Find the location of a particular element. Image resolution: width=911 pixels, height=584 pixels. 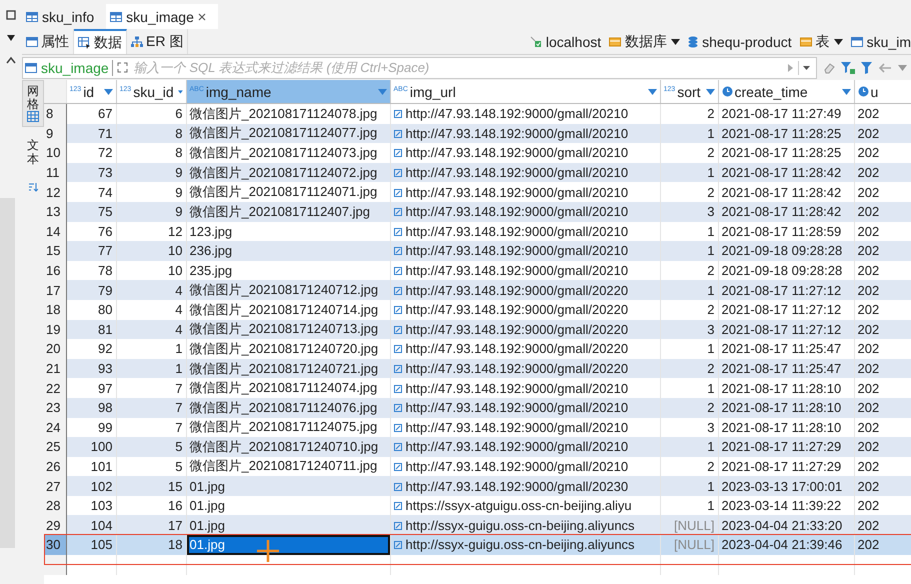

row-number: 14 is located at coordinates (55, 232).